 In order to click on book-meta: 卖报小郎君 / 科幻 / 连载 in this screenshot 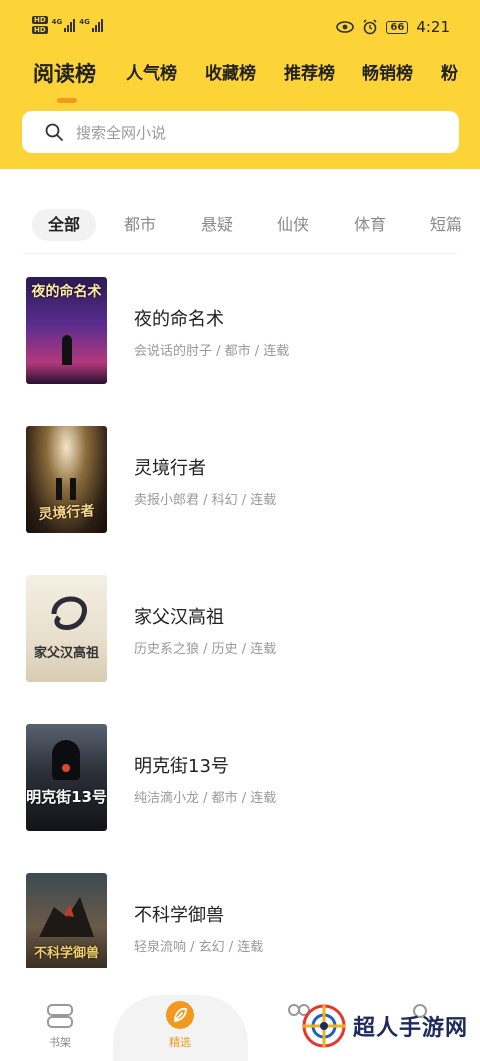, I will do `click(205, 500)`.